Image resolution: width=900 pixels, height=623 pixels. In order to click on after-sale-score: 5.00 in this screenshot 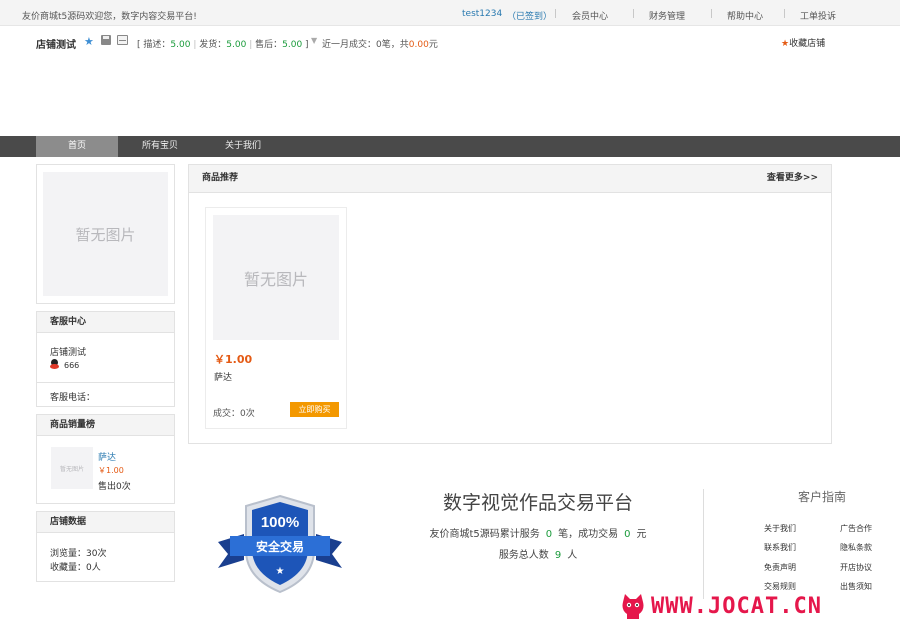, I will do `click(292, 45)`.